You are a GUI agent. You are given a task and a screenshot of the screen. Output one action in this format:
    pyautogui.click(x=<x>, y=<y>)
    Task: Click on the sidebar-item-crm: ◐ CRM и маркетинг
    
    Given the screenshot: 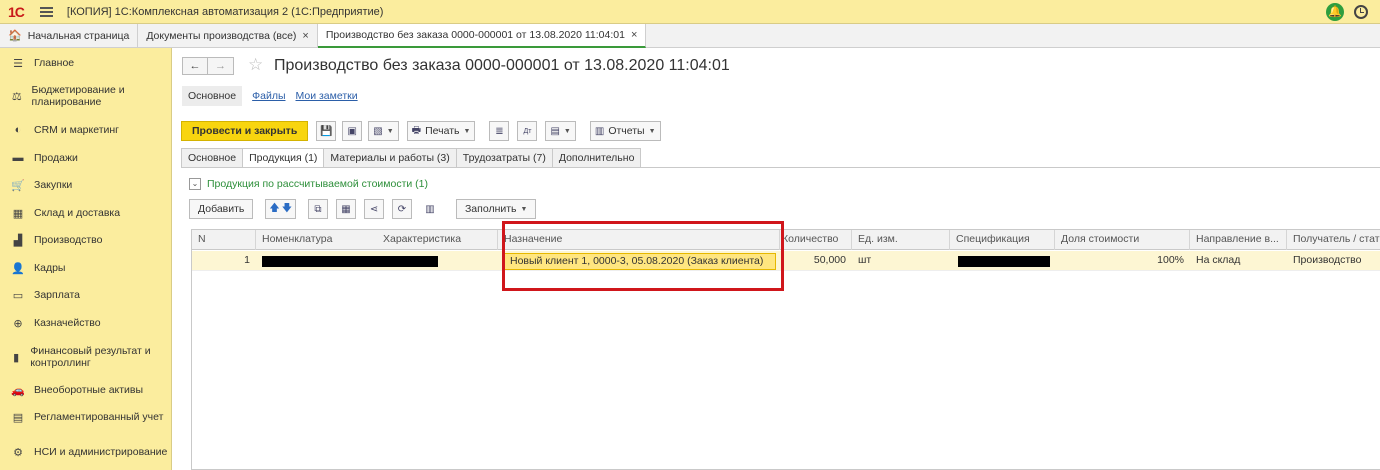 What is the action you would take?
    pyautogui.click(x=86, y=130)
    